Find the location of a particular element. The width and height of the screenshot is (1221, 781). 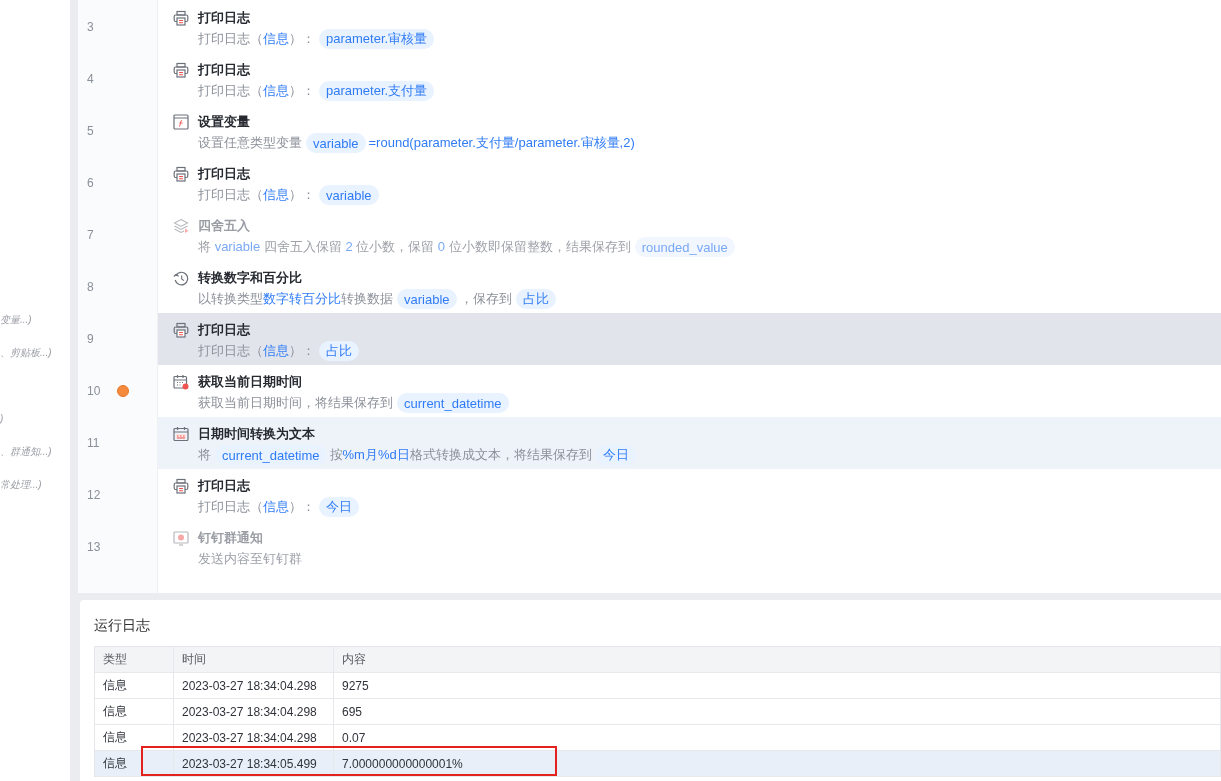

line-number: 9 is located at coordinates (91, 339).